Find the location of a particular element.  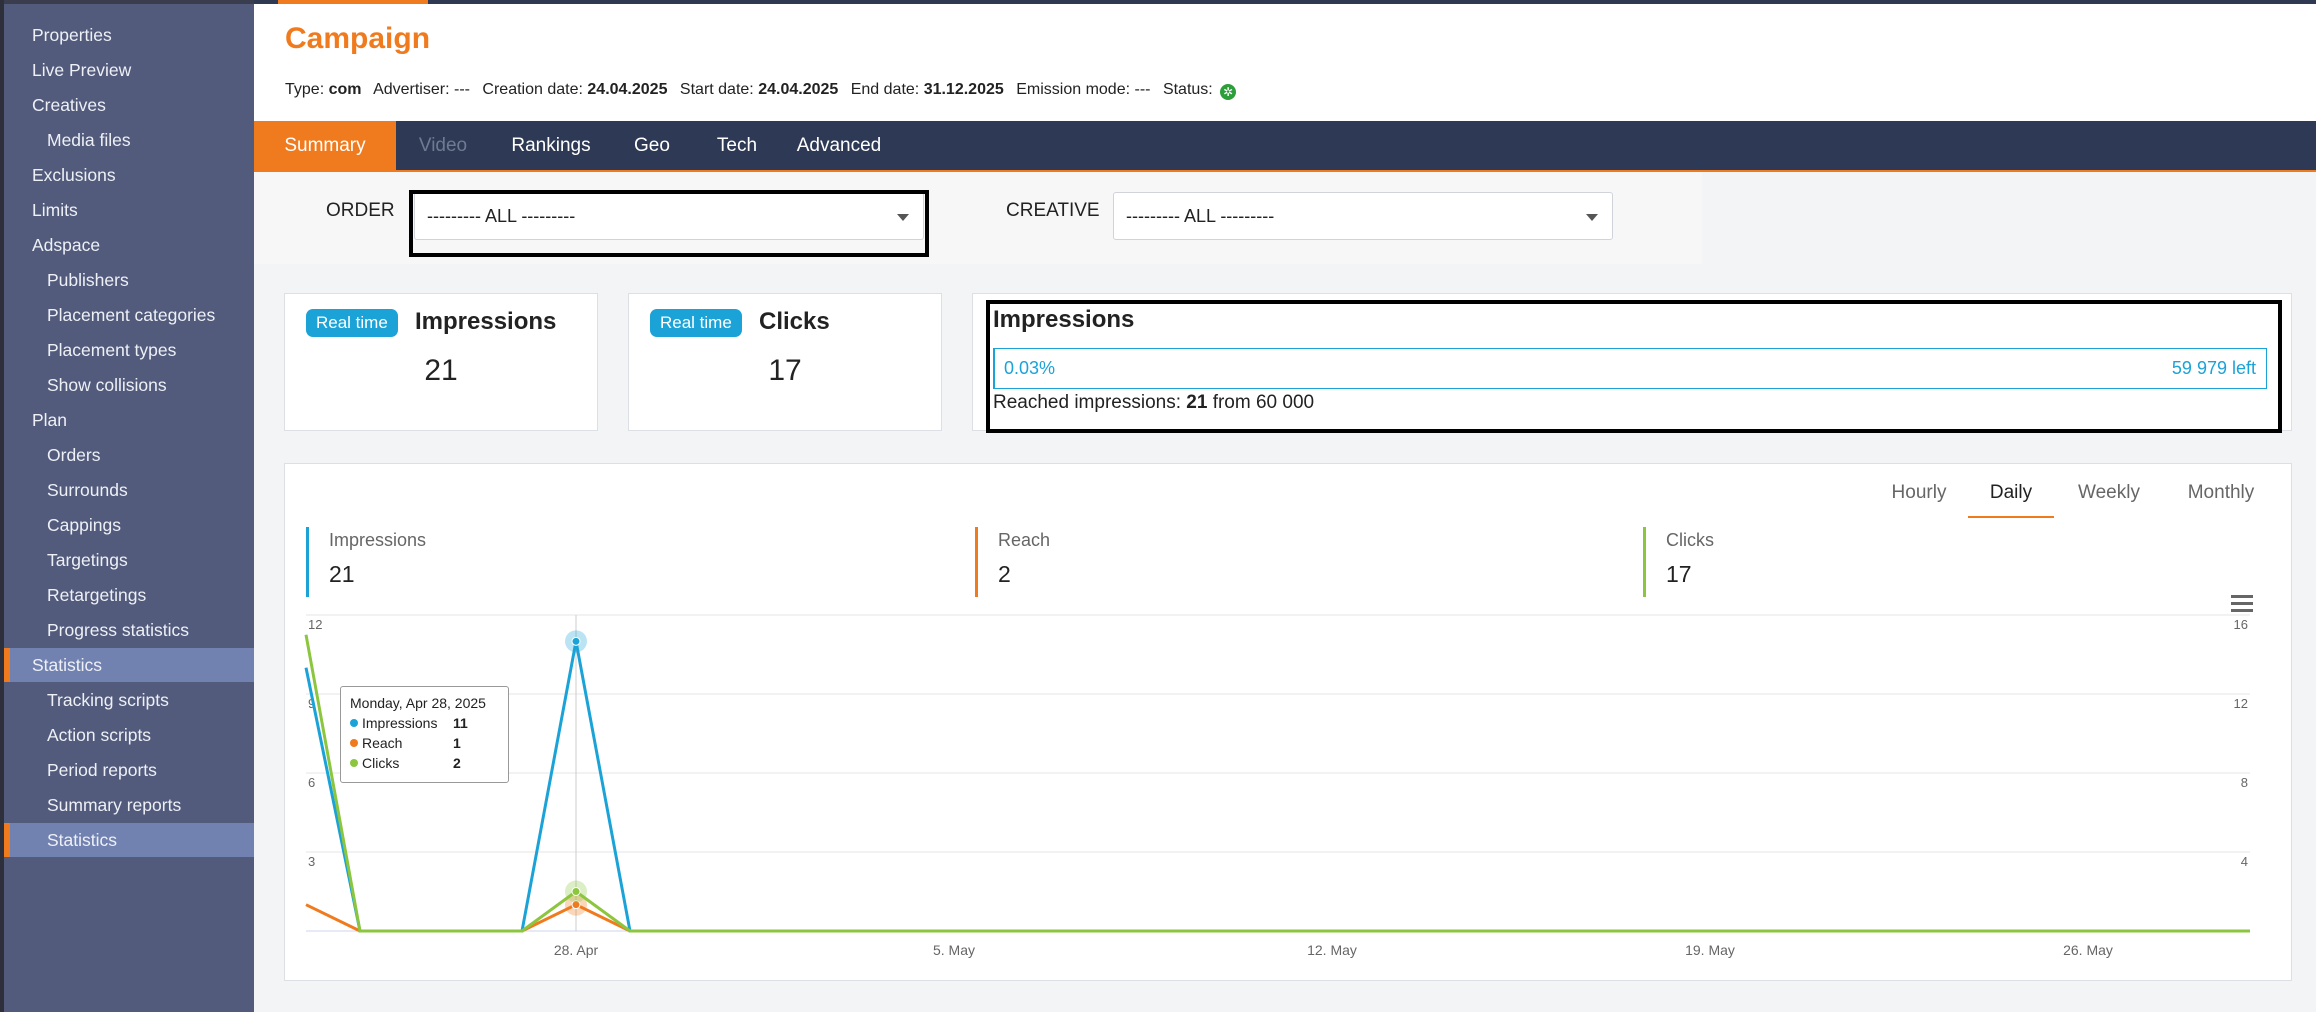

tab-bar: Summary Video Rankings Geo Tech Advanced is located at coordinates (1285, 146).